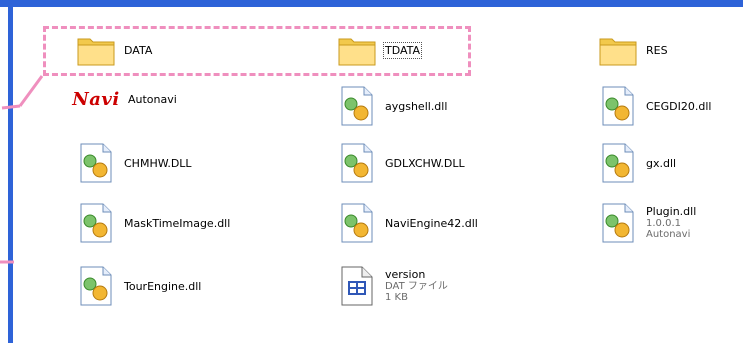 The width and height of the screenshot is (743, 343). I want to click on file-chmhw: CHMHW.DLL, so click(134, 163).